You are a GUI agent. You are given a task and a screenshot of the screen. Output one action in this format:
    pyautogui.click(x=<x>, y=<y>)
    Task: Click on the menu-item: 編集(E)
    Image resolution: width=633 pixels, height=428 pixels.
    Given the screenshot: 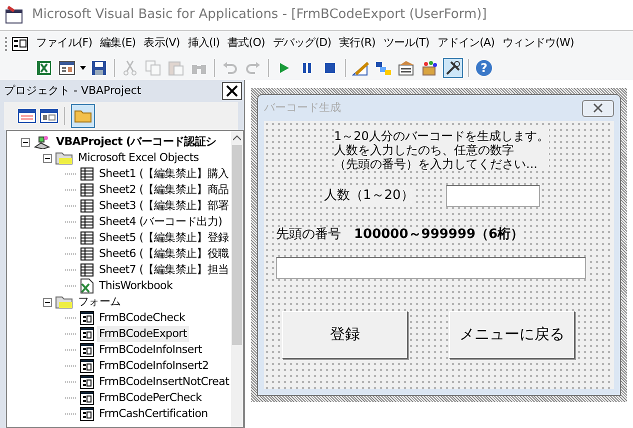 What is the action you would take?
    pyautogui.click(x=118, y=43)
    